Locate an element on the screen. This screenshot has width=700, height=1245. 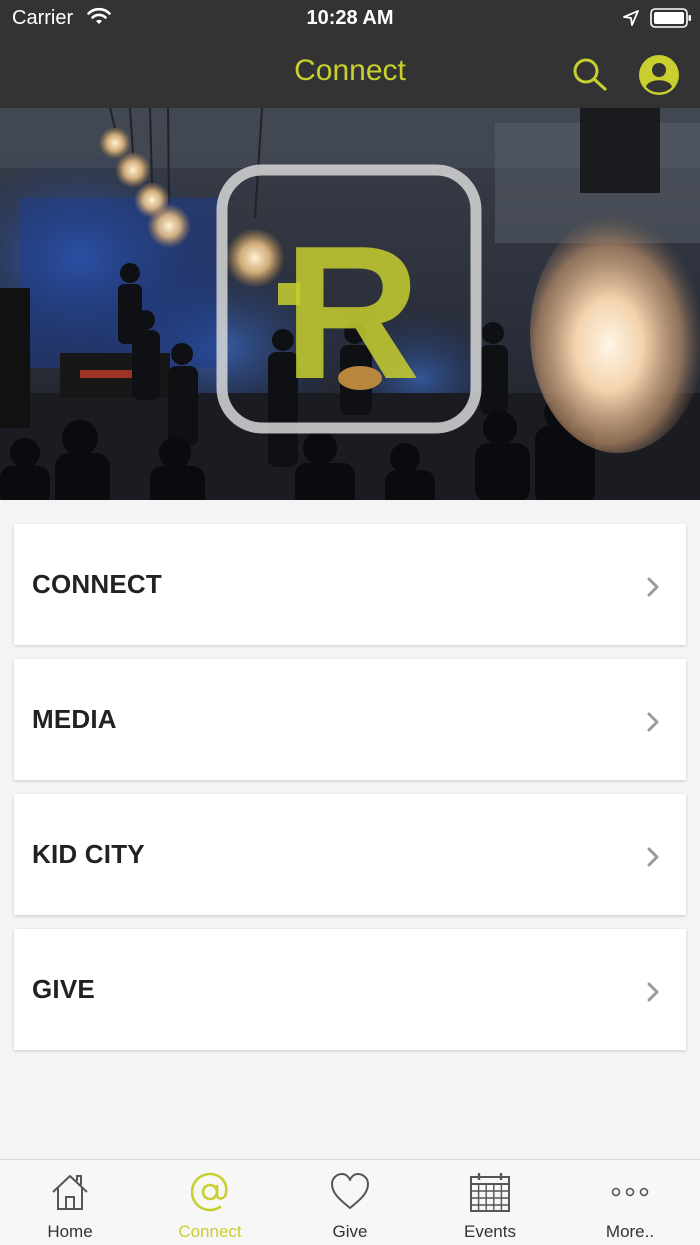
tab-label: Home is located at coordinates (70, 1231).